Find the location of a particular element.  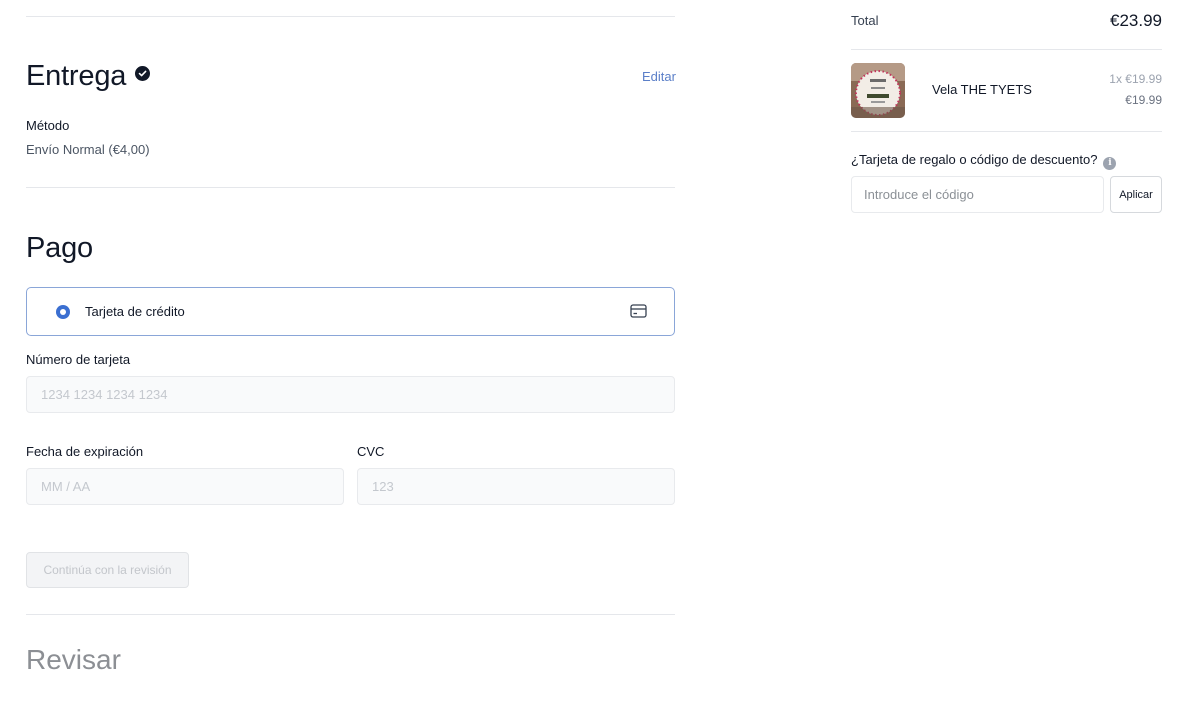

expiry-label: Fecha de expiración is located at coordinates (85, 451).